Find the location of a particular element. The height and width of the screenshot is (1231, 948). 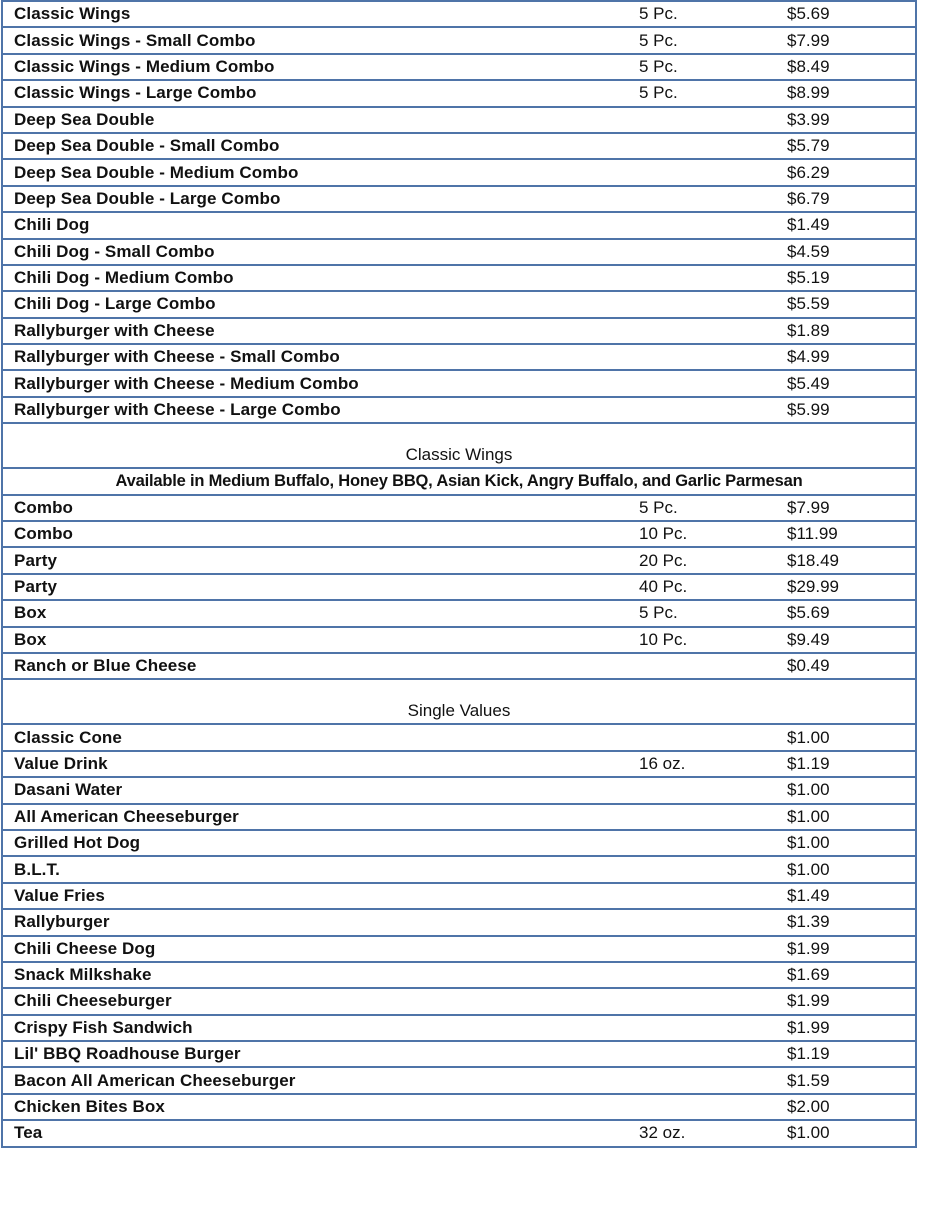

item-price: $5.79 is located at coordinates (808, 146).